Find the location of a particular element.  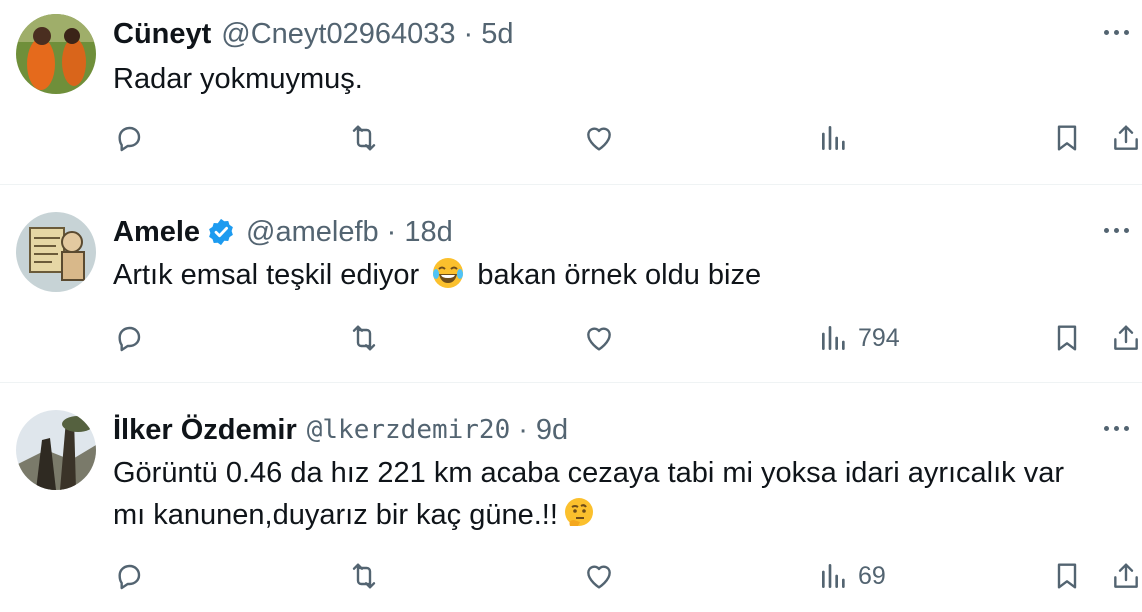

tweet-text-part: bakan örnek oldu bize is located at coordinates (619, 275).